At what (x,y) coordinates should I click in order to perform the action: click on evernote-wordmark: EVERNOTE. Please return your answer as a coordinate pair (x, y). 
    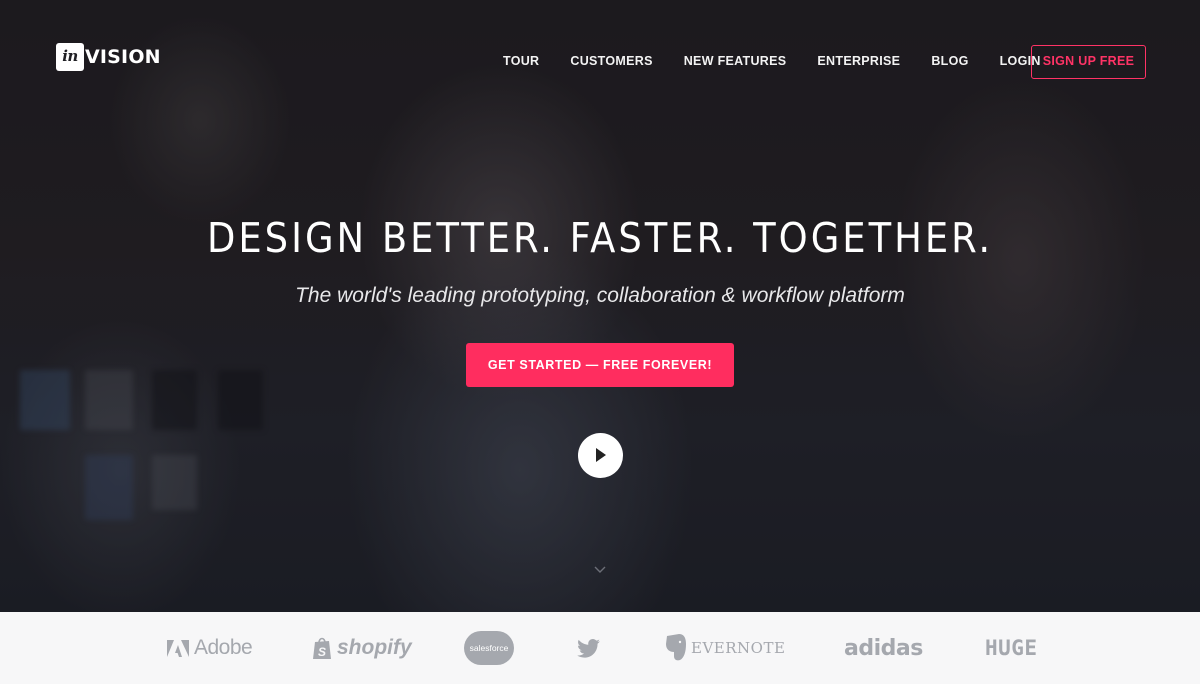
    Looking at the image, I should click on (738, 648).